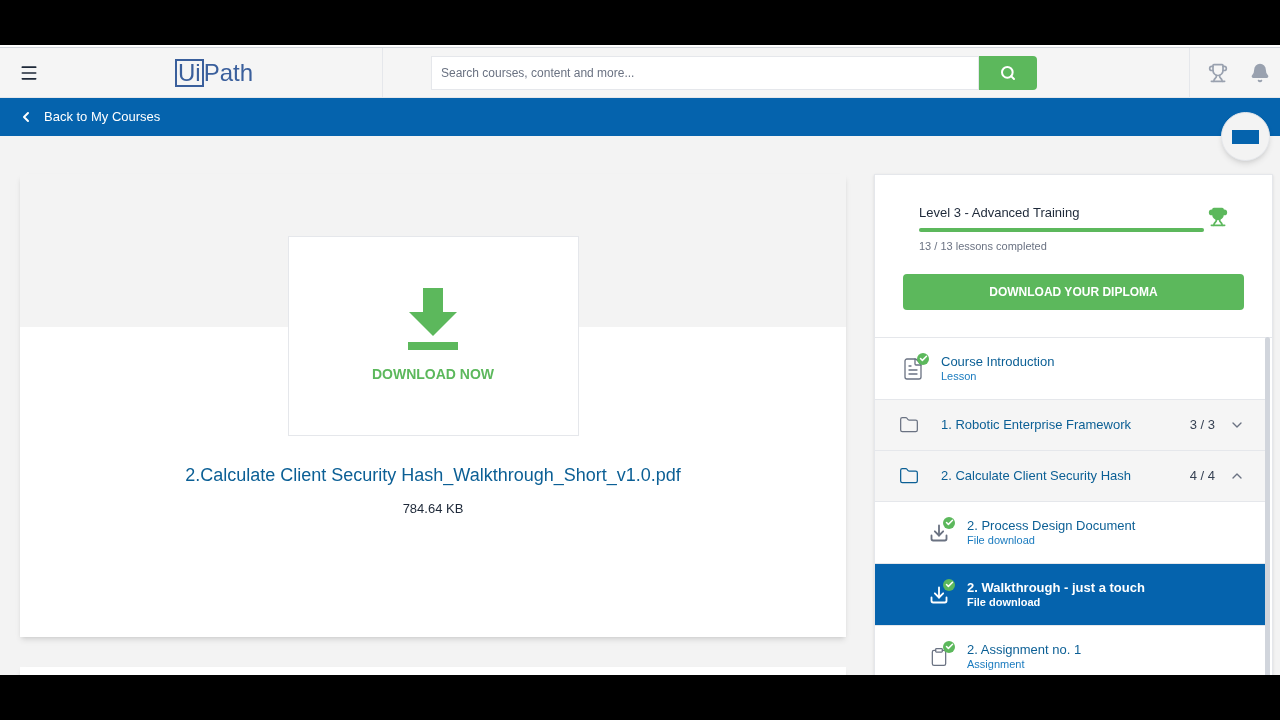  What do you see at coordinates (1036, 425) in the screenshot?
I see `section-title: 1. Robotic Enterprise Framework` at bounding box center [1036, 425].